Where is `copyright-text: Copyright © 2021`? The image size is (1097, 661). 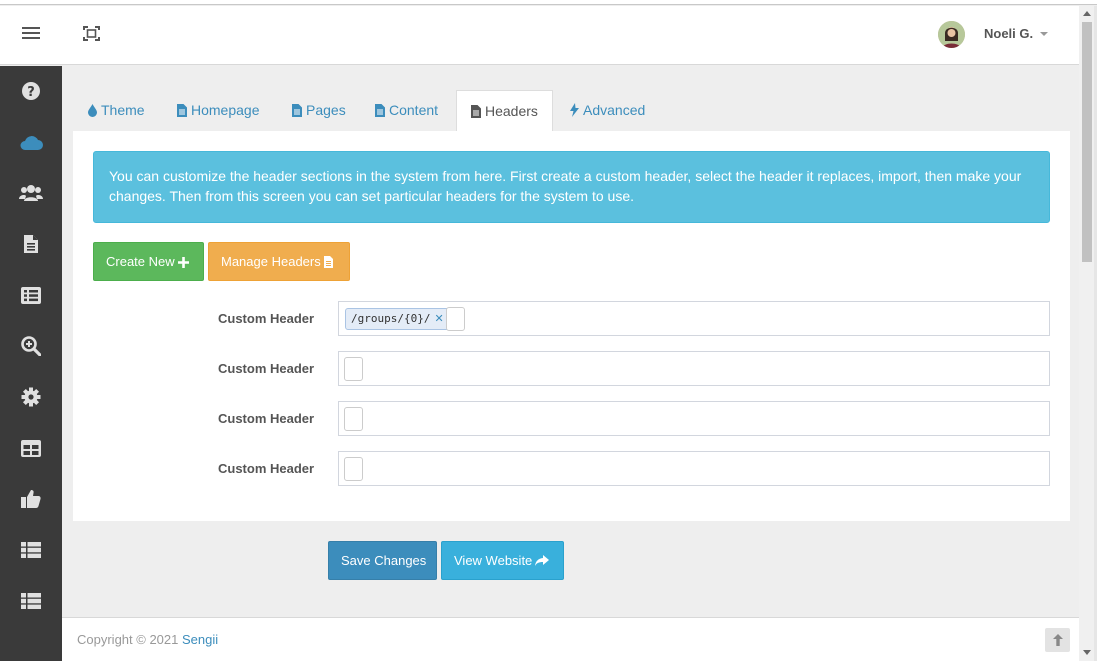
copyright-text: Copyright © 2021 is located at coordinates (128, 639).